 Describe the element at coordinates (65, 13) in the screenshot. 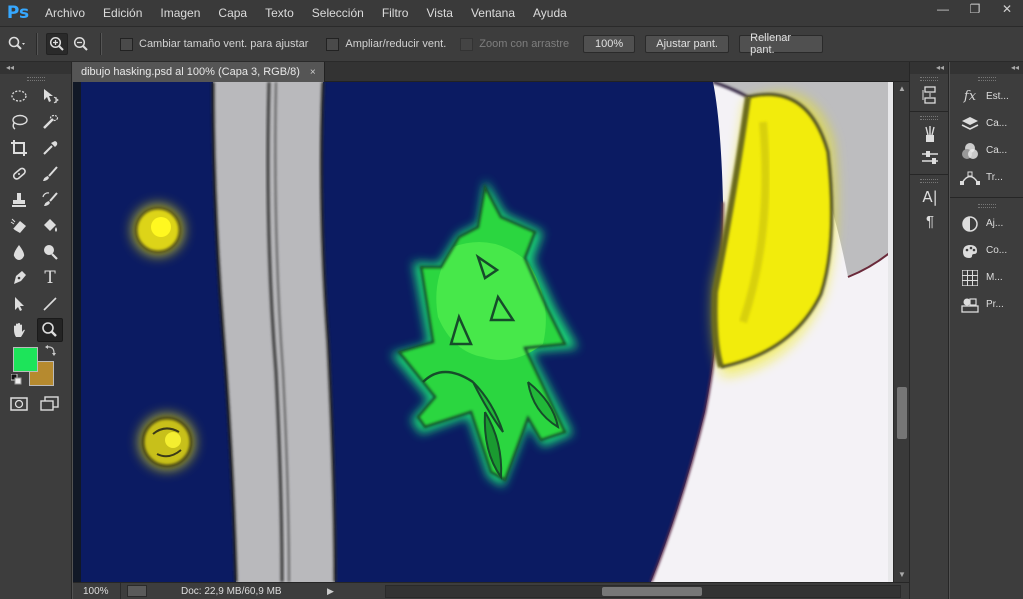

I see `menu-archivo: Archivo` at that location.